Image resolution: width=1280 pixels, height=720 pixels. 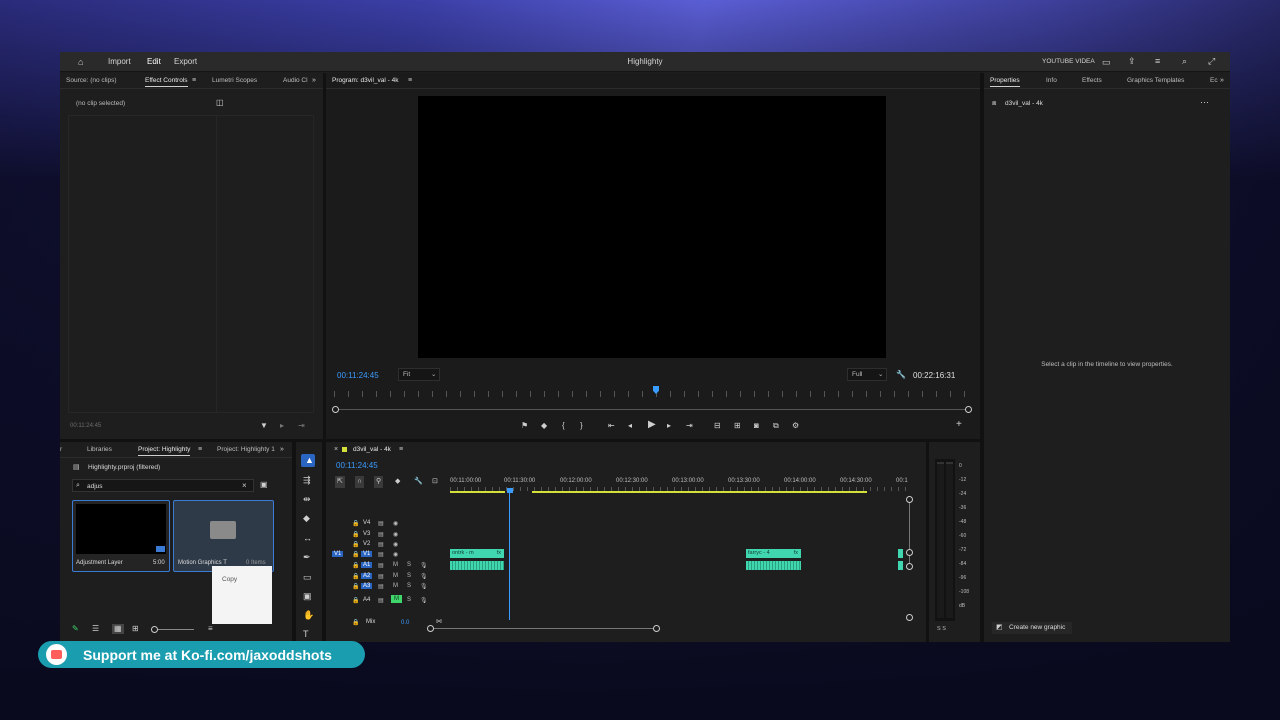 I want to click on tab-menu-icon: ≡, so click(x=200, y=450).